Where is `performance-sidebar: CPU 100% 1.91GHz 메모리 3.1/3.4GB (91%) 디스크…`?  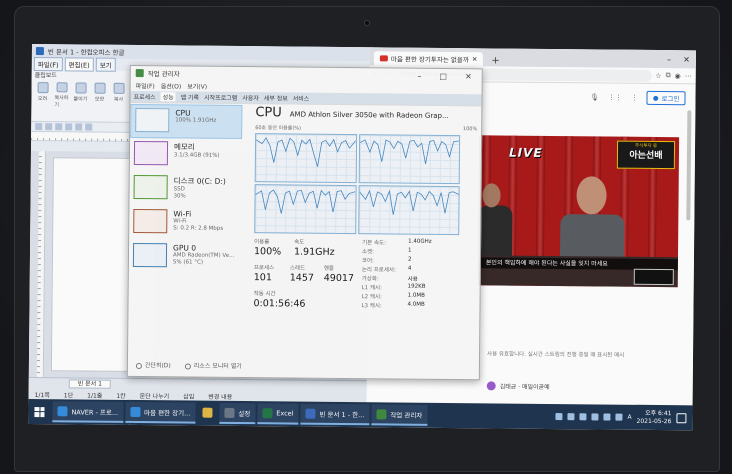 performance-sidebar: CPU 100% 1.91GHz 메모리 3.1/3.4GB (91%) 디스크… is located at coordinates (185, 229).